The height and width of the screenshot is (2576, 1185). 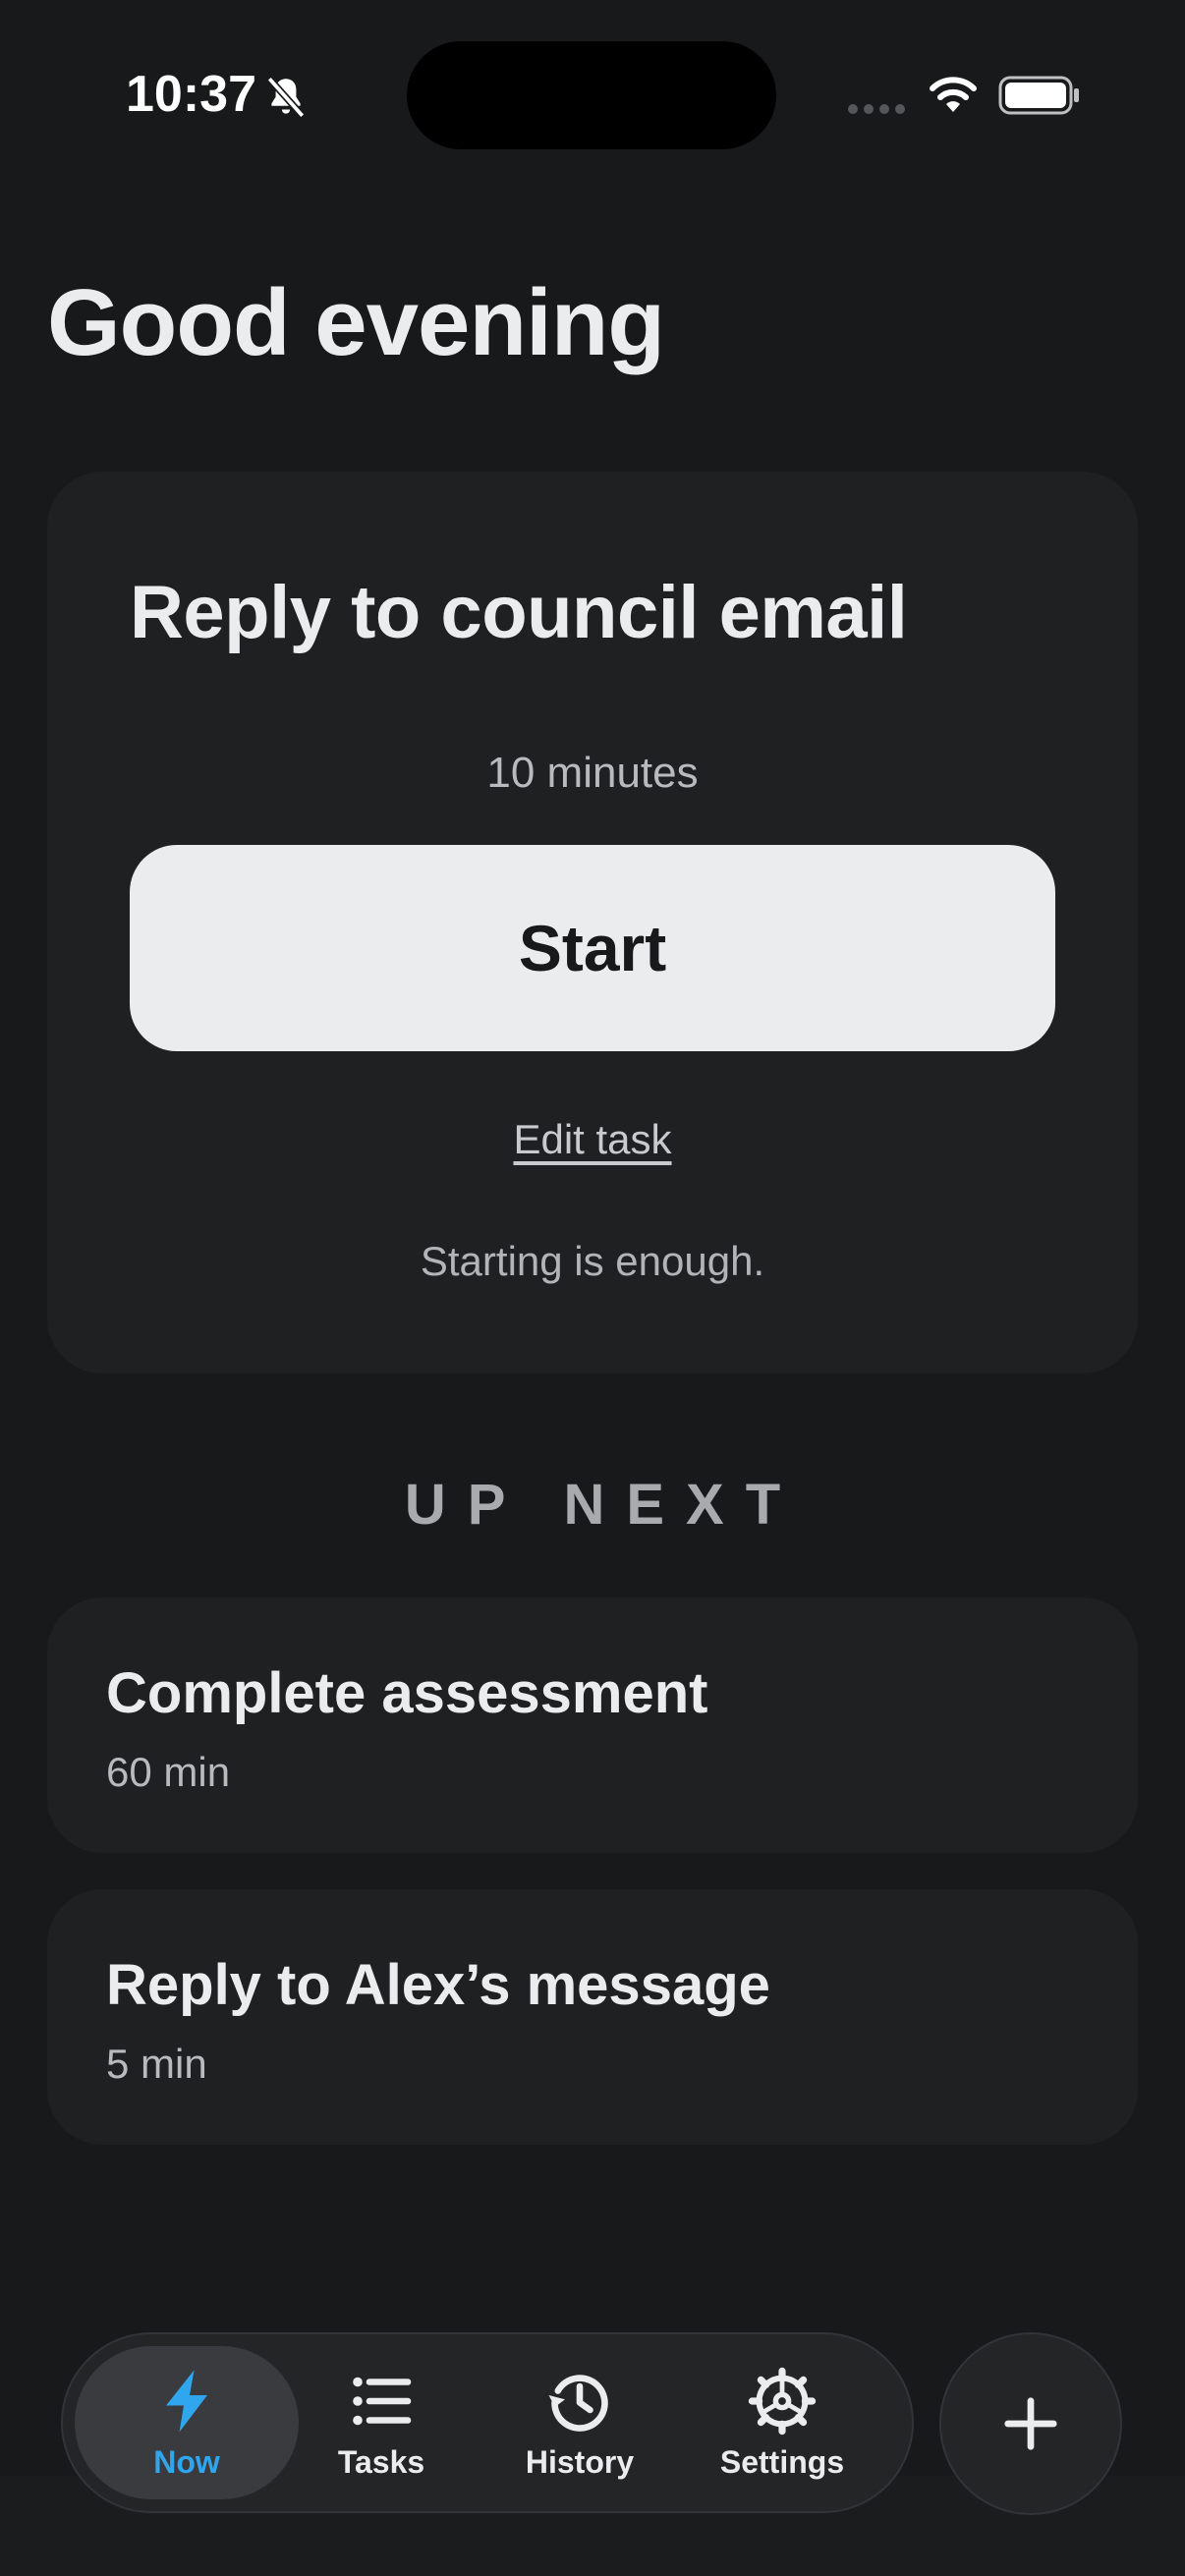 I want to click on tab-now: Now, so click(x=187, y=2422).